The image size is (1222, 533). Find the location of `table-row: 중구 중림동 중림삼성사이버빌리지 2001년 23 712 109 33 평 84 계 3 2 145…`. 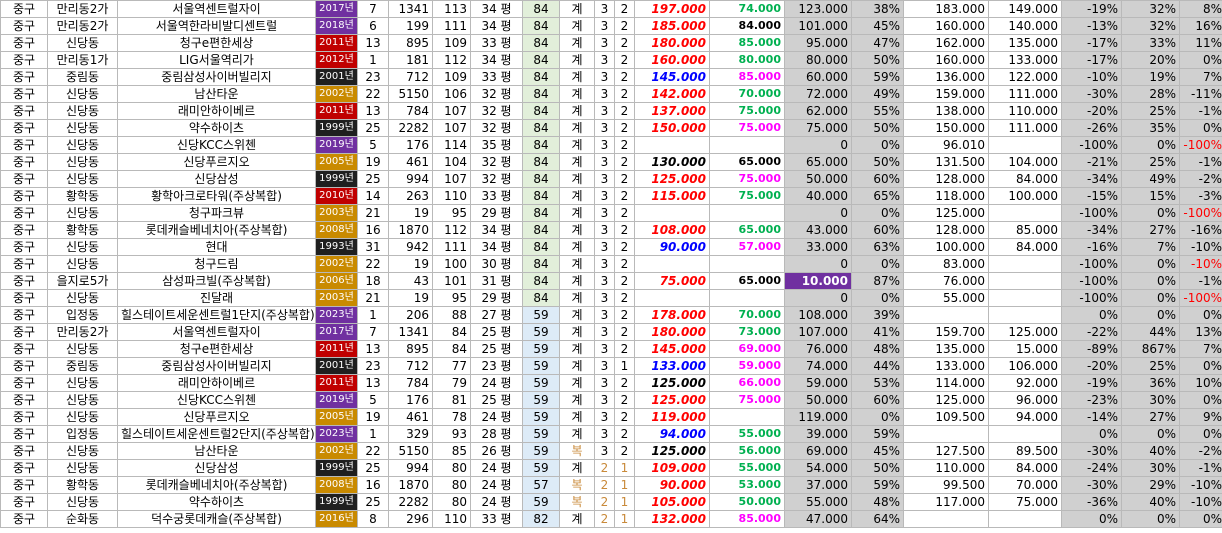

table-row: 중구 중림동 중림삼성사이버빌리지 2001년 23 712 109 33 평 84 계 3 2 145… is located at coordinates (611, 77).